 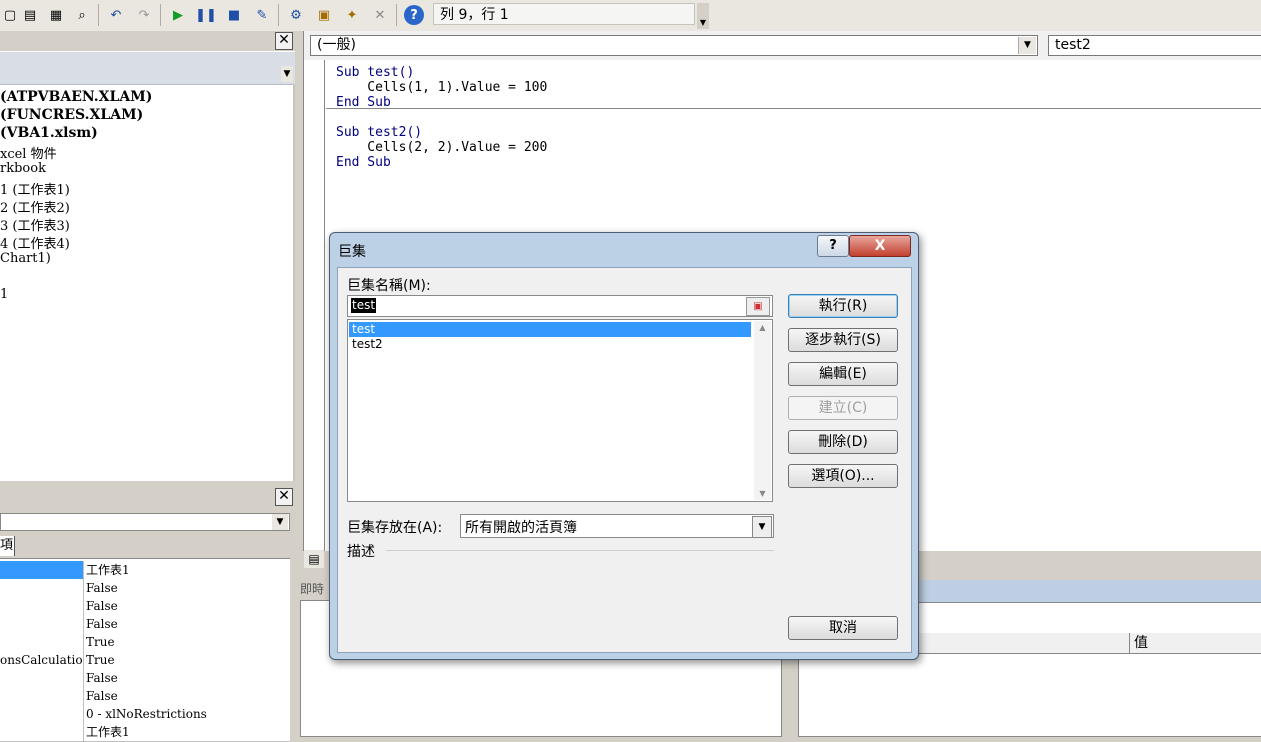 What do you see at coordinates (380, 15) in the screenshot?
I see `toolbox-icon: ✕` at bounding box center [380, 15].